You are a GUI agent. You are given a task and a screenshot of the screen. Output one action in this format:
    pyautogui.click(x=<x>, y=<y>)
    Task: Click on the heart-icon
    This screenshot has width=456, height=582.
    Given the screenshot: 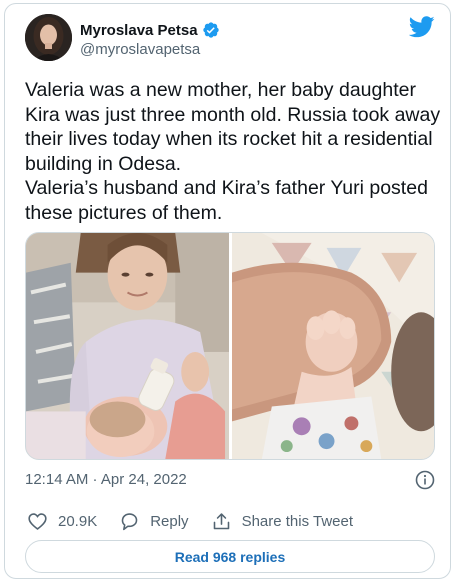 What is the action you would take?
    pyautogui.click(x=37, y=521)
    